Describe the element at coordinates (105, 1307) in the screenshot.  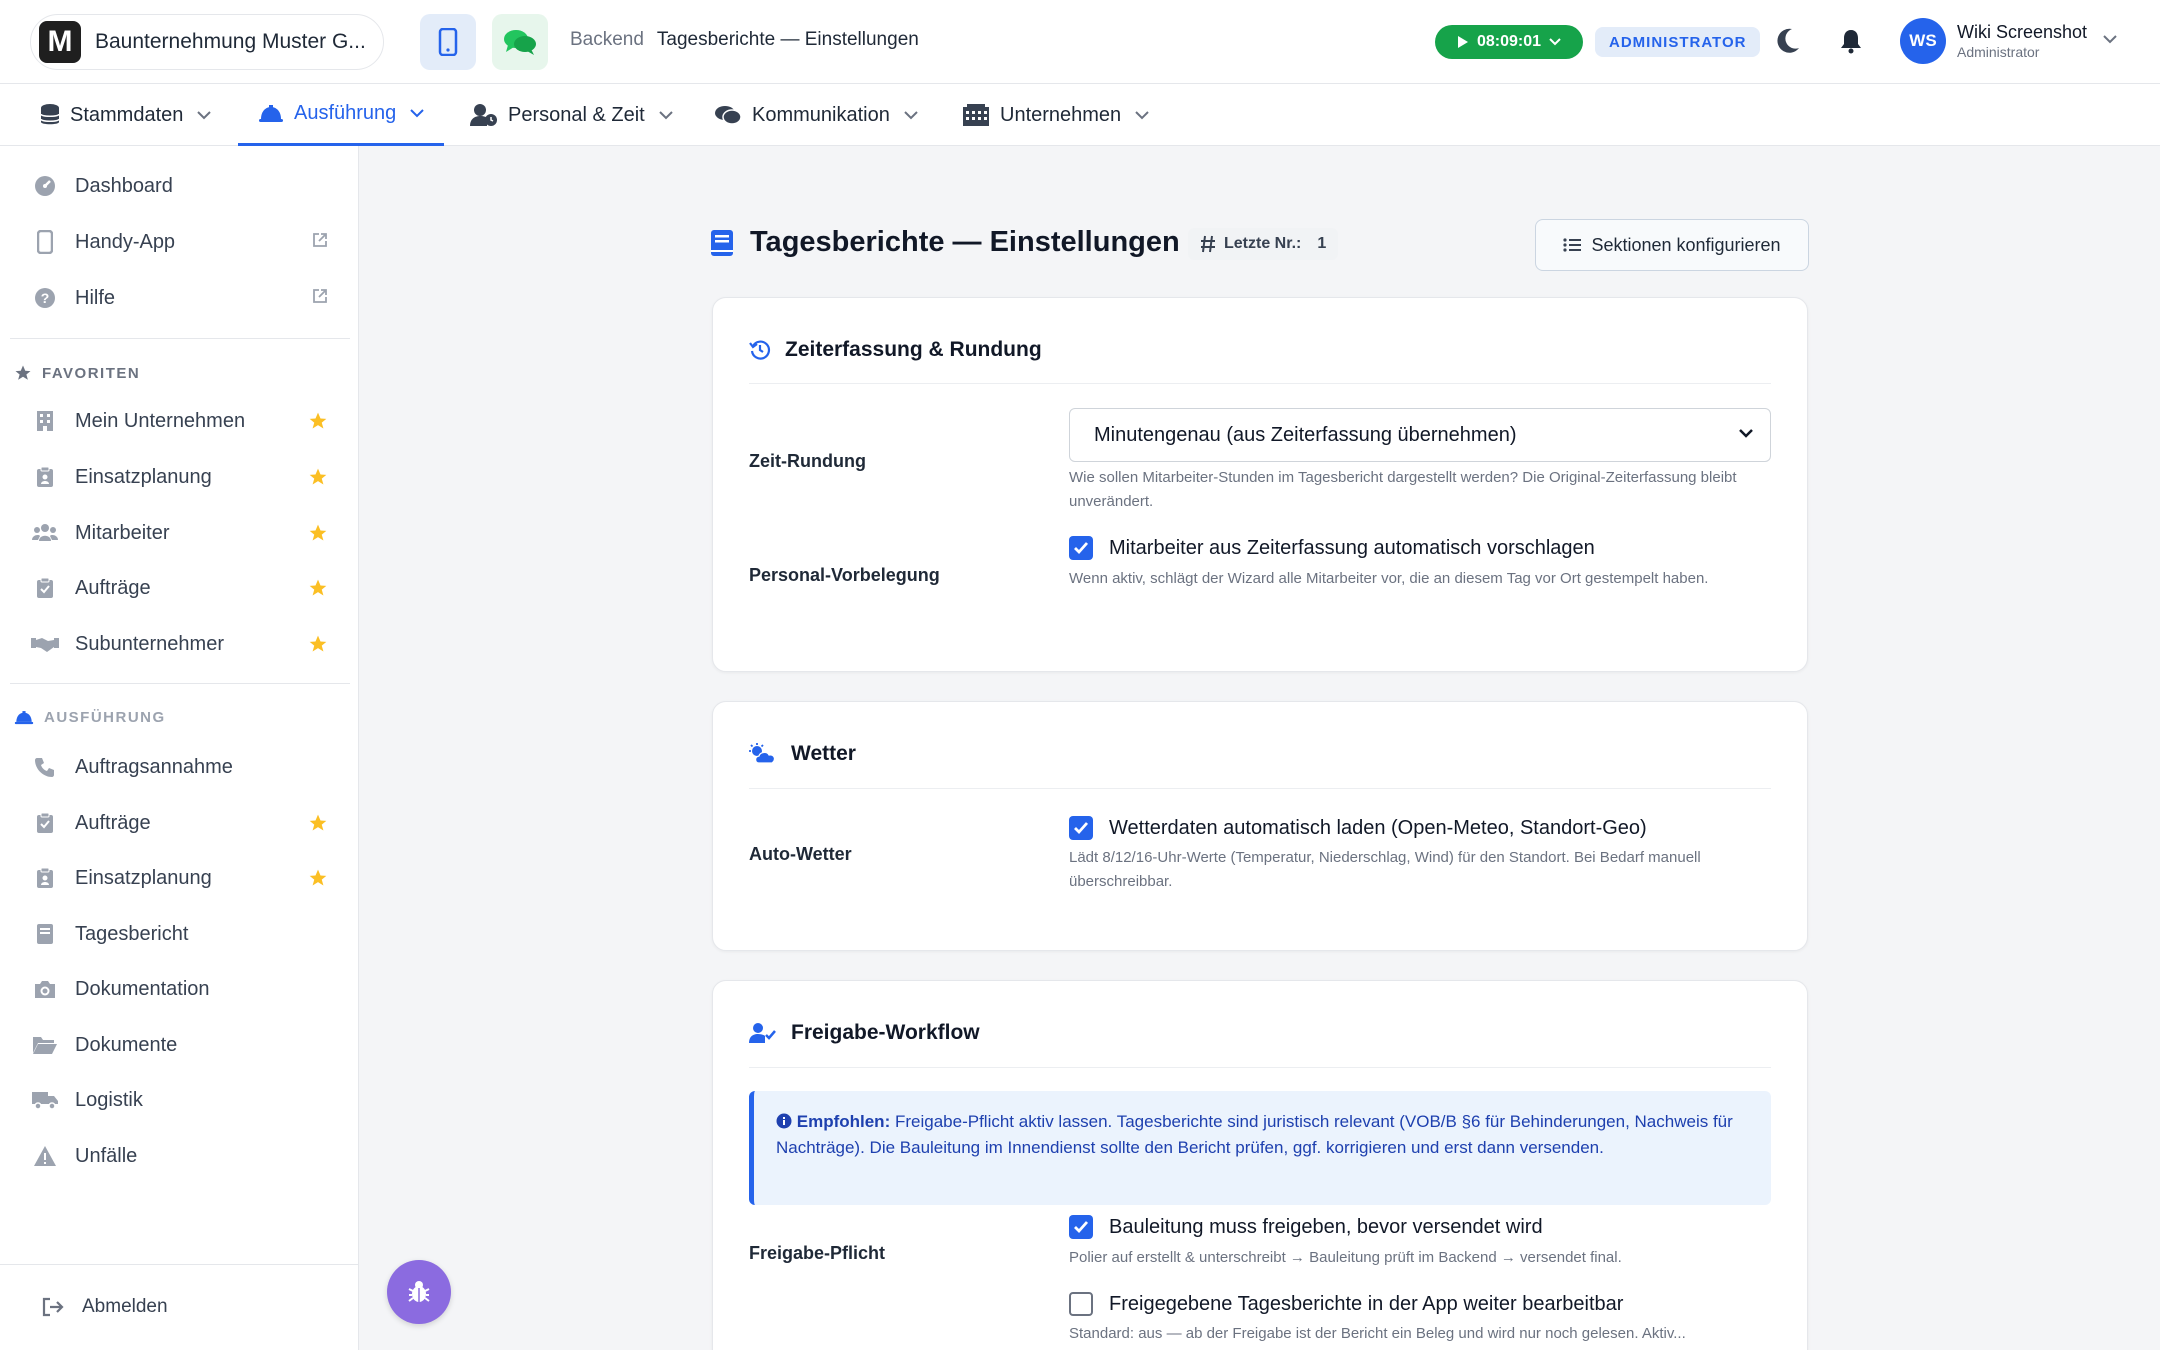
I see `logout-button: Abmelden` at that location.